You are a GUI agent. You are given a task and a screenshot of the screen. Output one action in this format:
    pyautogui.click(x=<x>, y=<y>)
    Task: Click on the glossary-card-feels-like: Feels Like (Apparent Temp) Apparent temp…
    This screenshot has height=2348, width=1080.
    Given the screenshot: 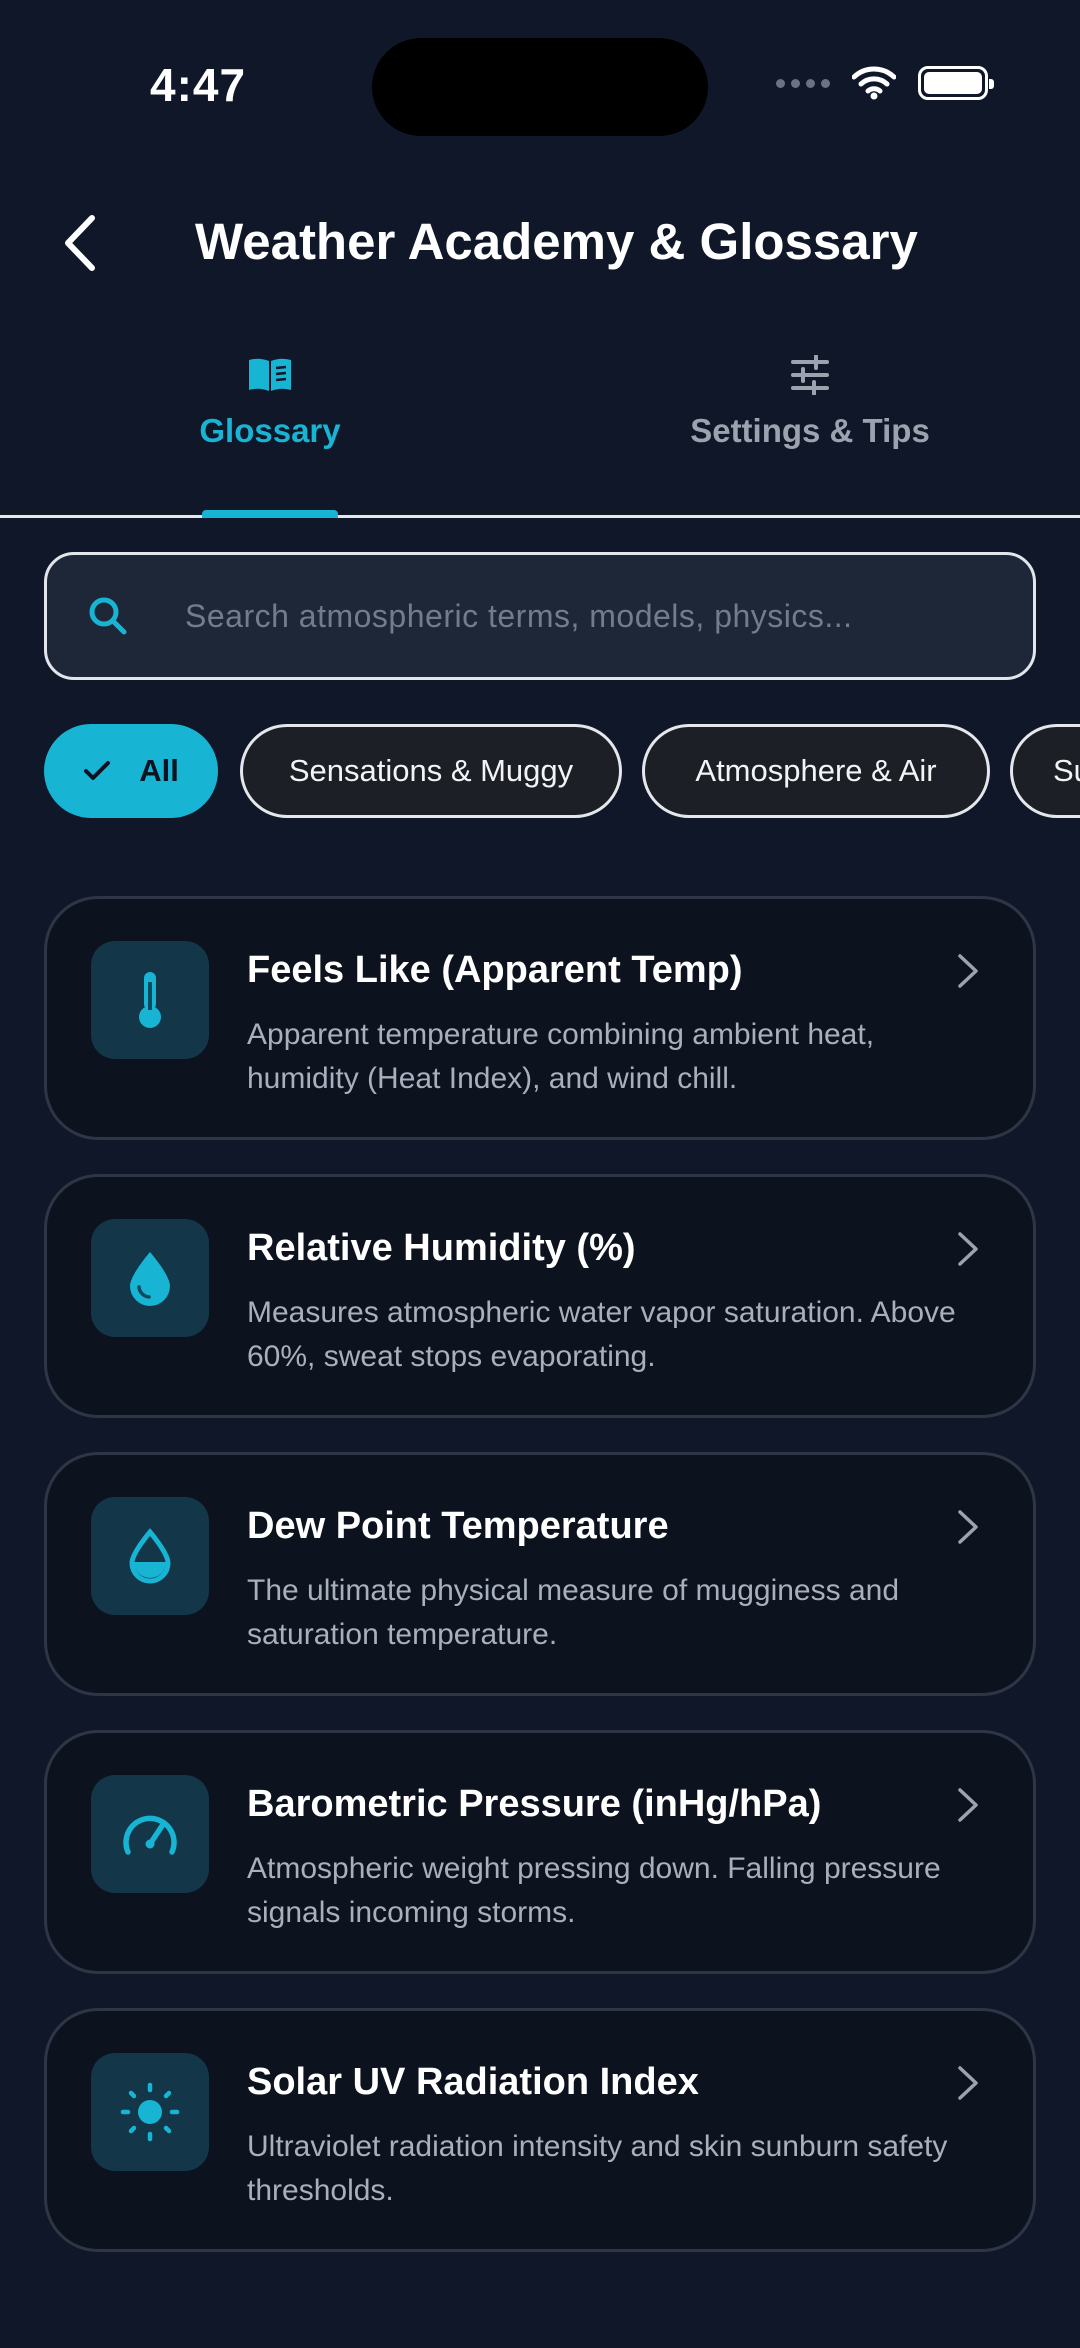 What is the action you would take?
    pyautogui.click(x=540, y=1018)
    